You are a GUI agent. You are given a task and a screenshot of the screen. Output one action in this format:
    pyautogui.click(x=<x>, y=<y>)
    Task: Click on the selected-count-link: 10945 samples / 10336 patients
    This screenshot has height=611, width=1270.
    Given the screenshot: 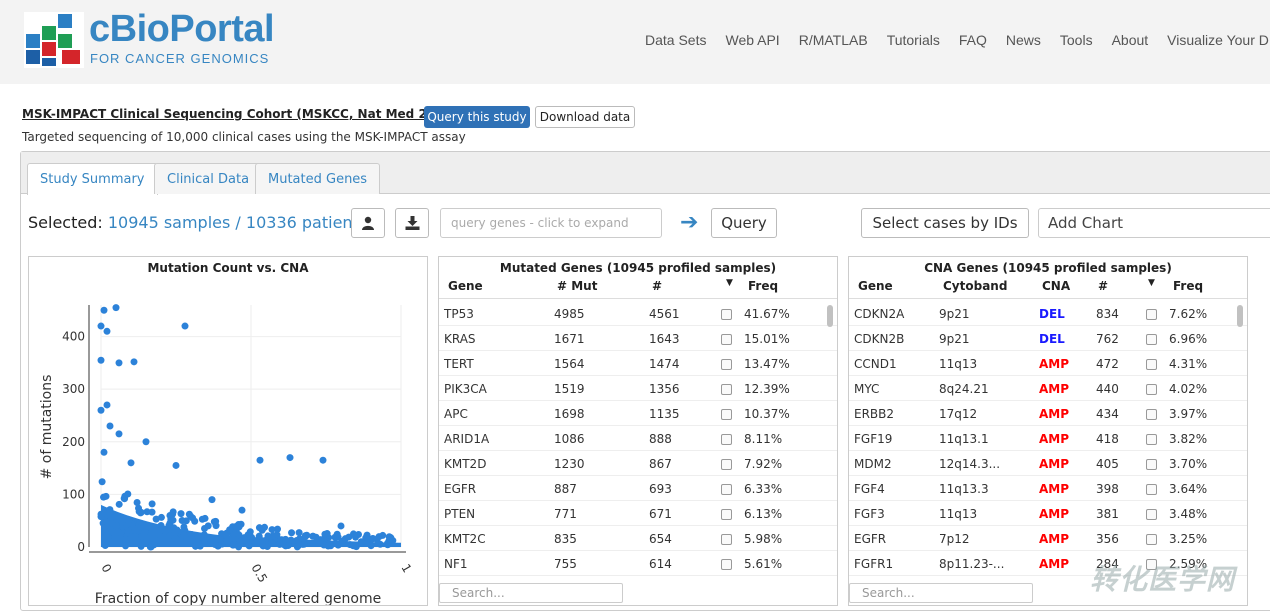 What is the action you would take?
    pyautogui.click(x=237, y=222)
    